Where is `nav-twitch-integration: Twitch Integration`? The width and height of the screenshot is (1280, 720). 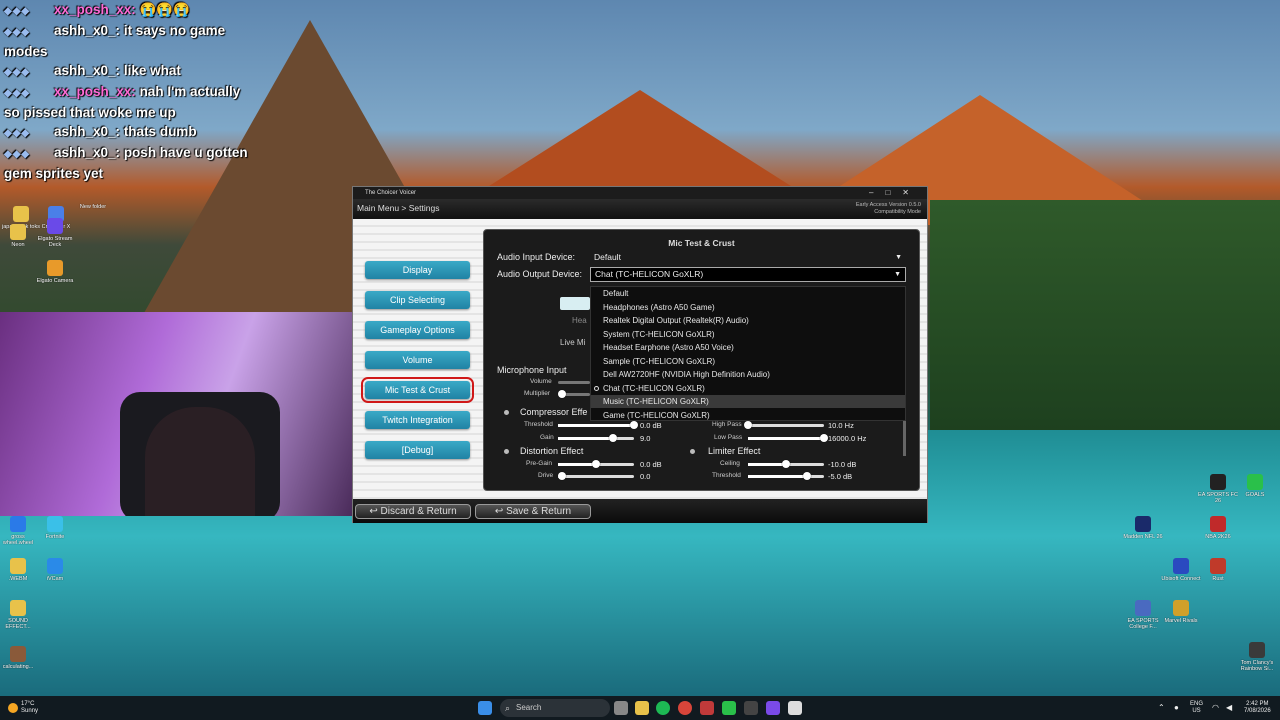
nav-twitch-integration: Twitch Integration is located at coordinates (417, 420).